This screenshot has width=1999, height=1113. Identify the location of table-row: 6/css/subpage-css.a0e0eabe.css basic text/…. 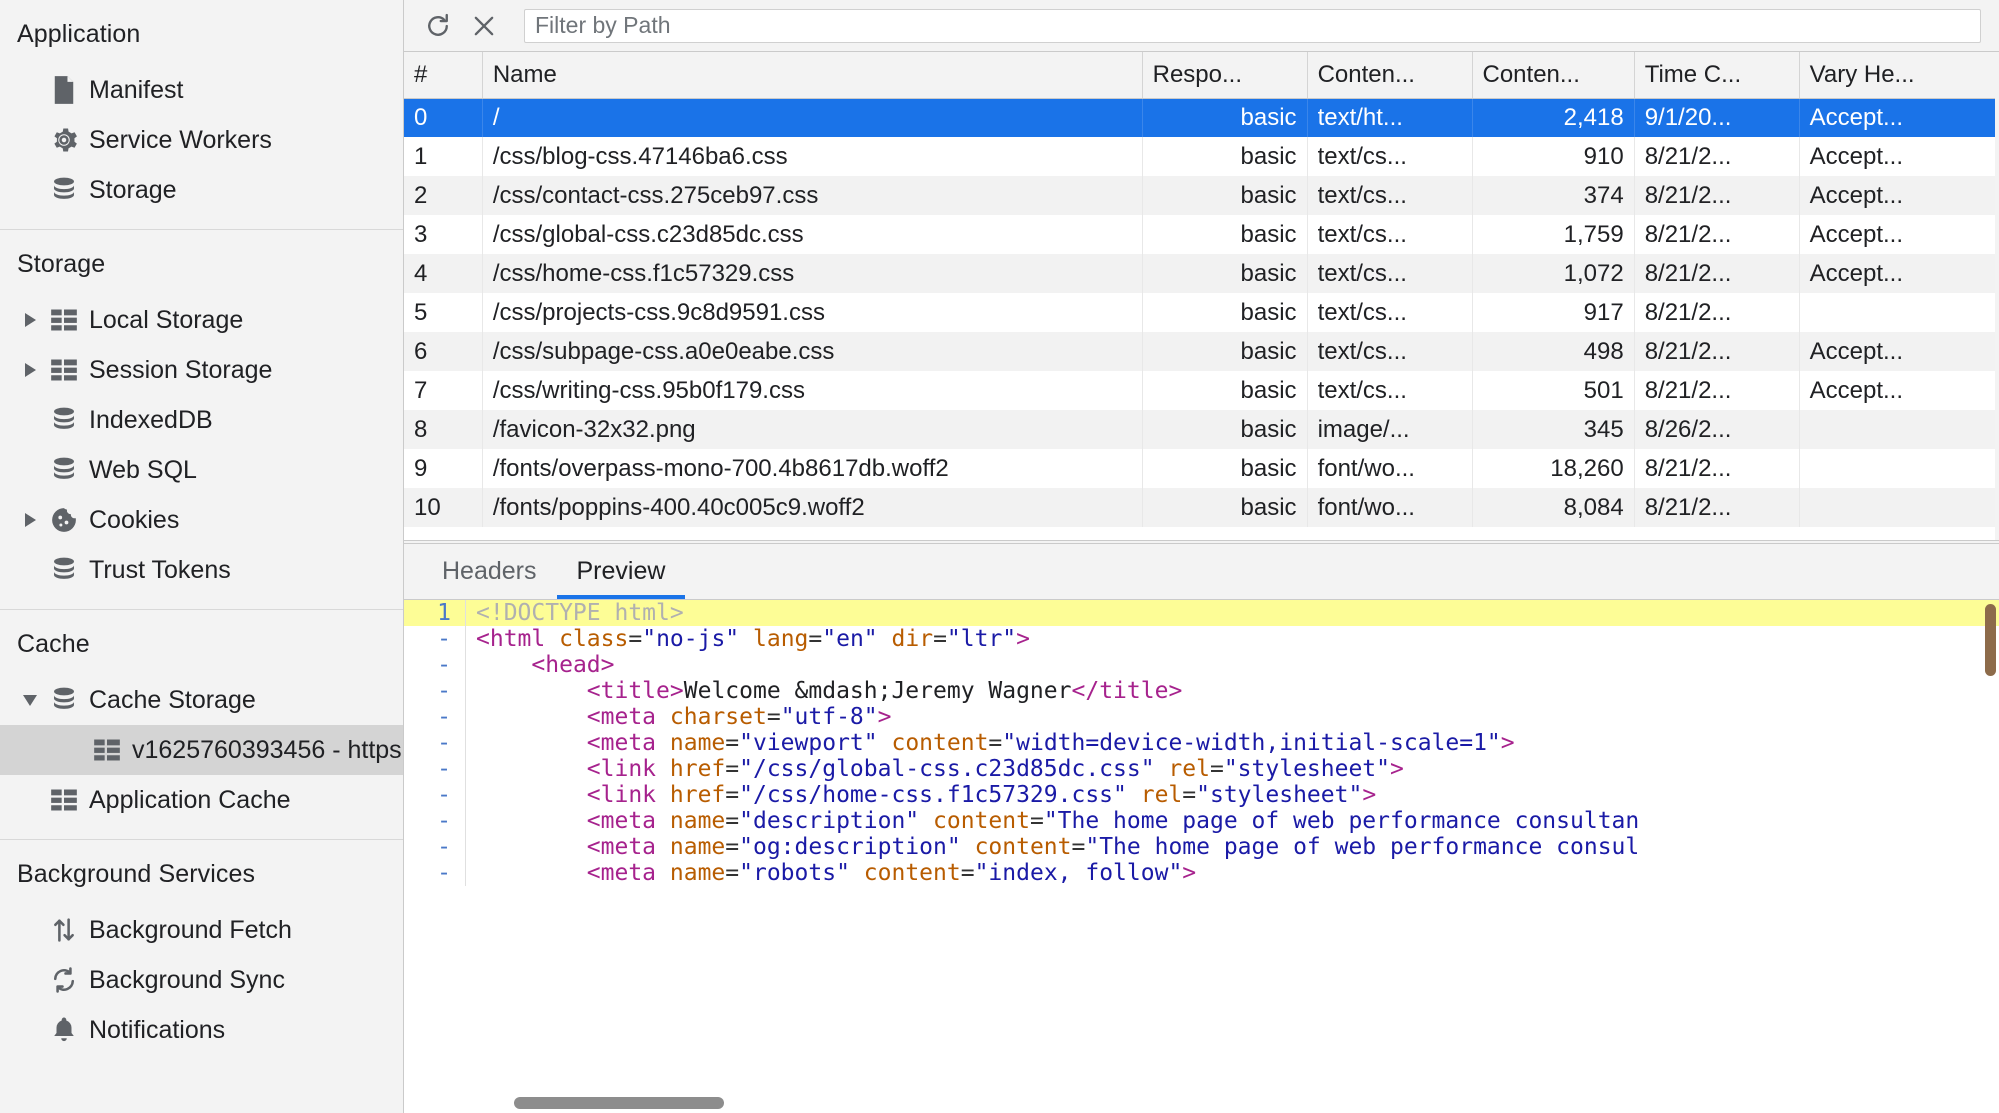
(1201, 351).